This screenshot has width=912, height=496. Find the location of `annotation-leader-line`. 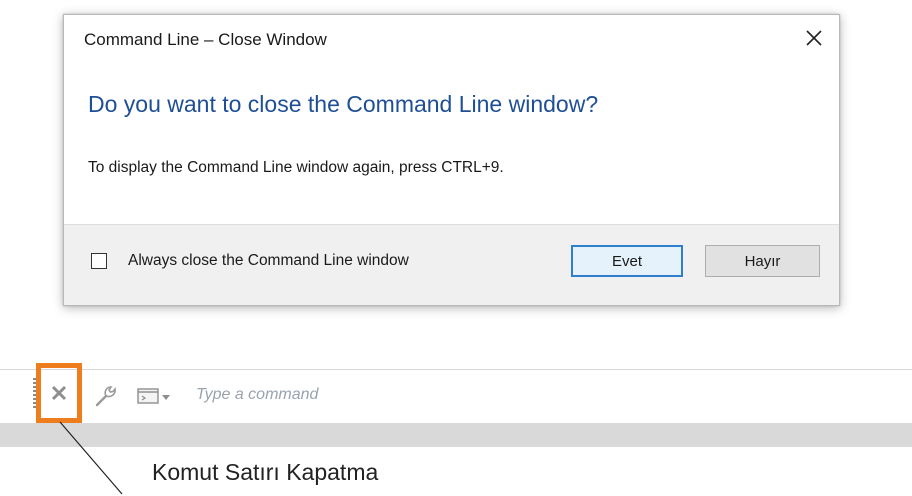

annotation-leader-line is located at coordinates (91, 458).